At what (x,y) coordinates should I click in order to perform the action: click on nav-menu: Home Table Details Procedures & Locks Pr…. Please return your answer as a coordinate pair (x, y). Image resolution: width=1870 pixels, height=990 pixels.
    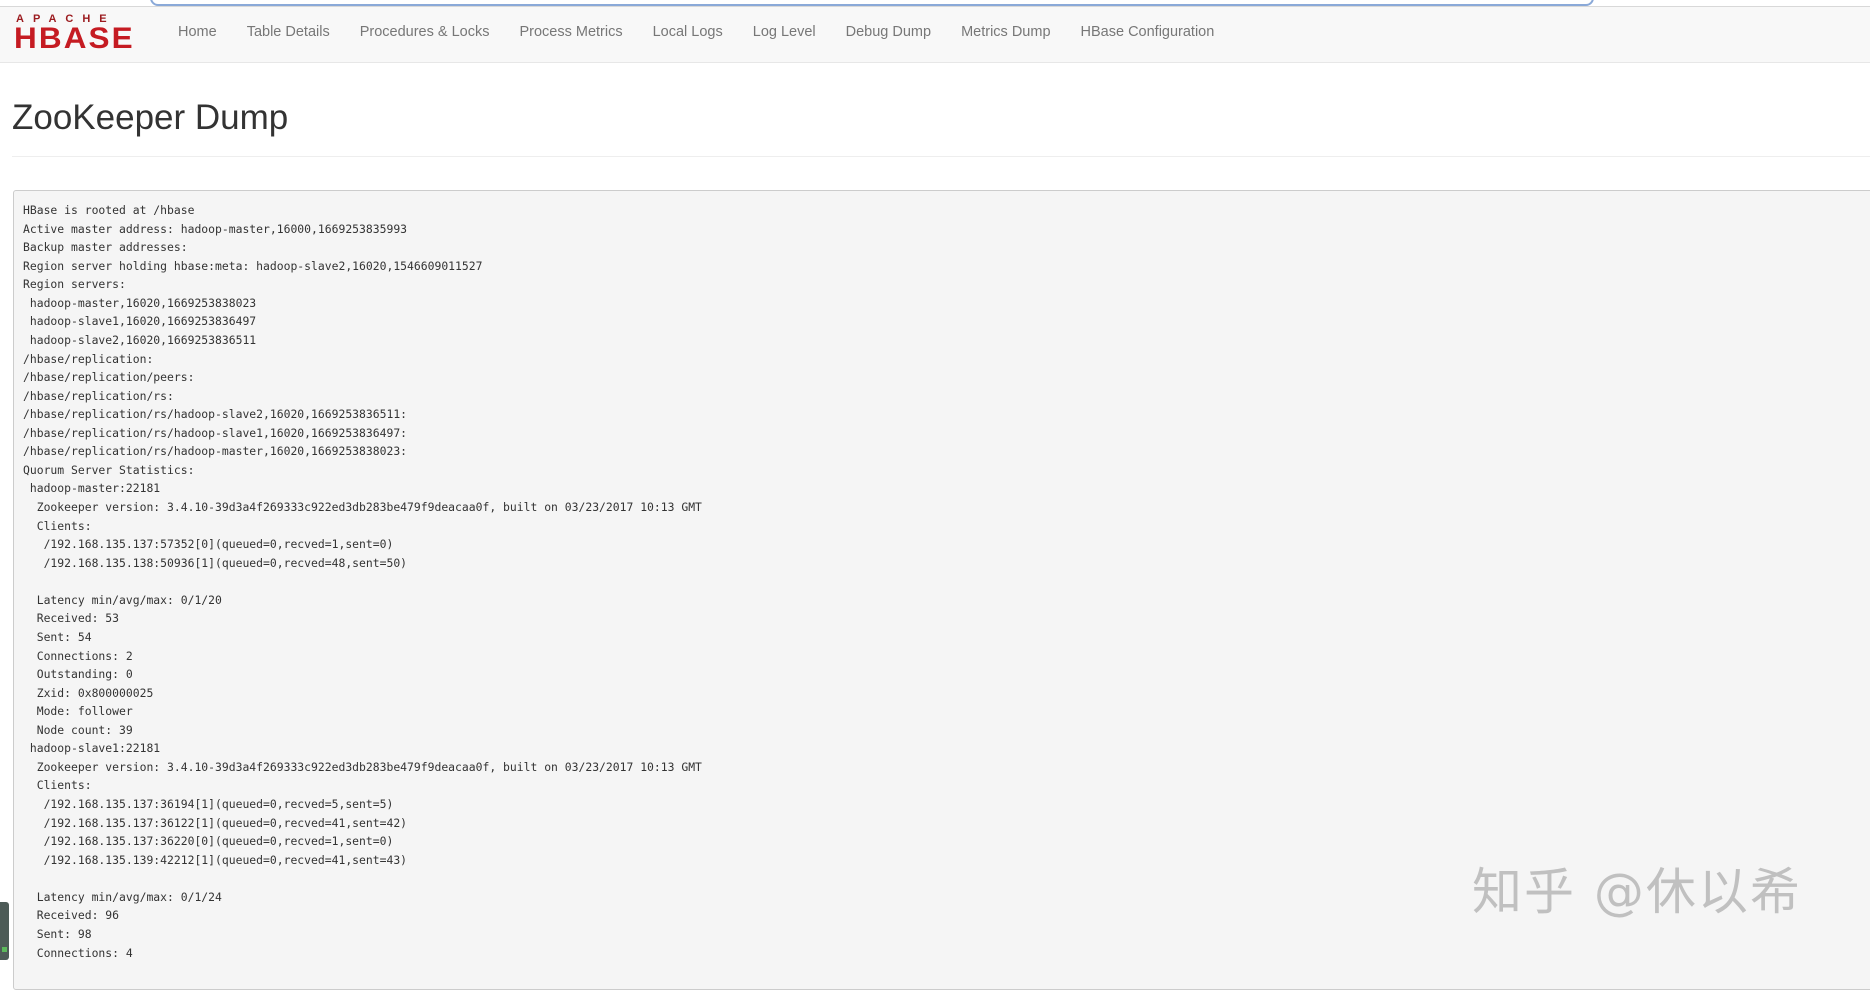
    Looking at the image, I should click on (696, 32).